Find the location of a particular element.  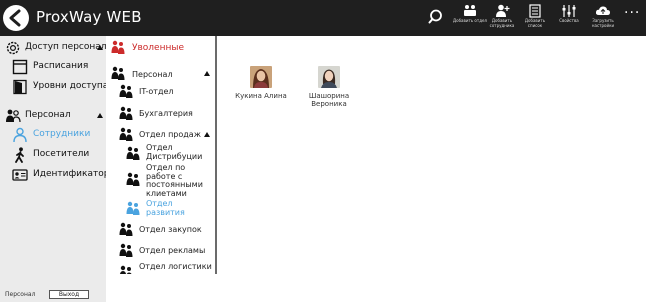

tree-item-label: Отдел продаж is located at coordinates (170, 134).